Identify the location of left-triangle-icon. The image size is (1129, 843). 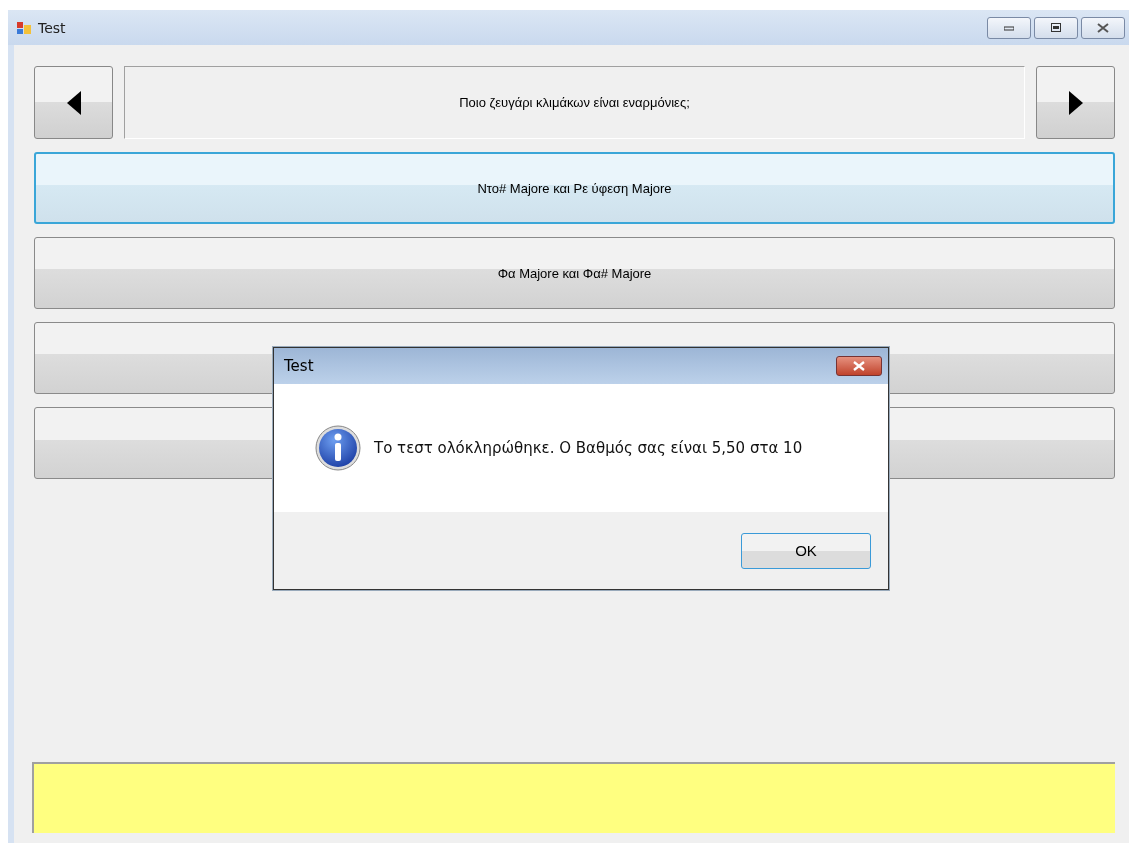
(73, 102).